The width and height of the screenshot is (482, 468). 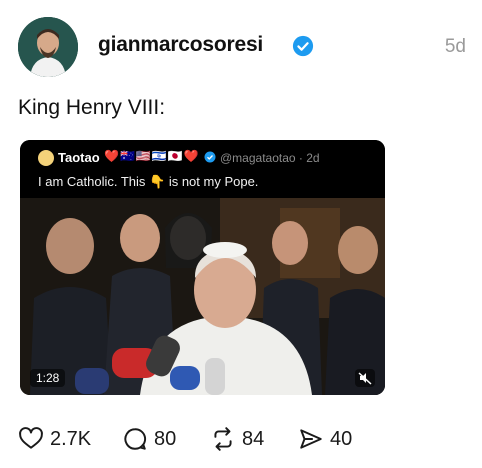 I want to click on post-text: King Henry VIII:, so click(x=92, y=107).